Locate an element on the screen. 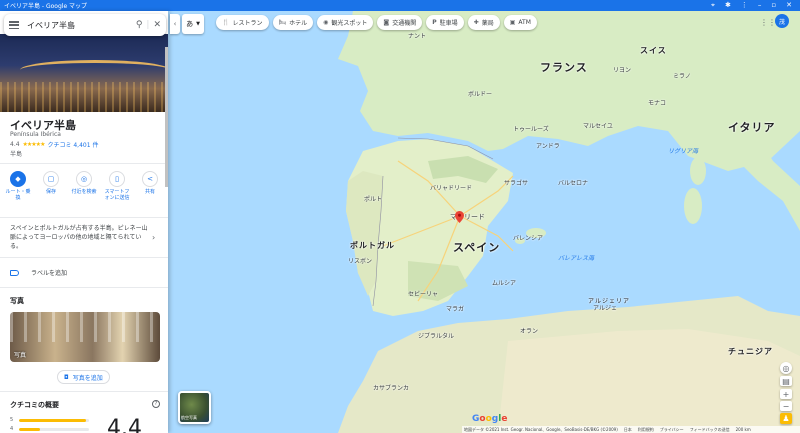  street-view-pegman-icon: ♟ is located at coordinates (786, 418).